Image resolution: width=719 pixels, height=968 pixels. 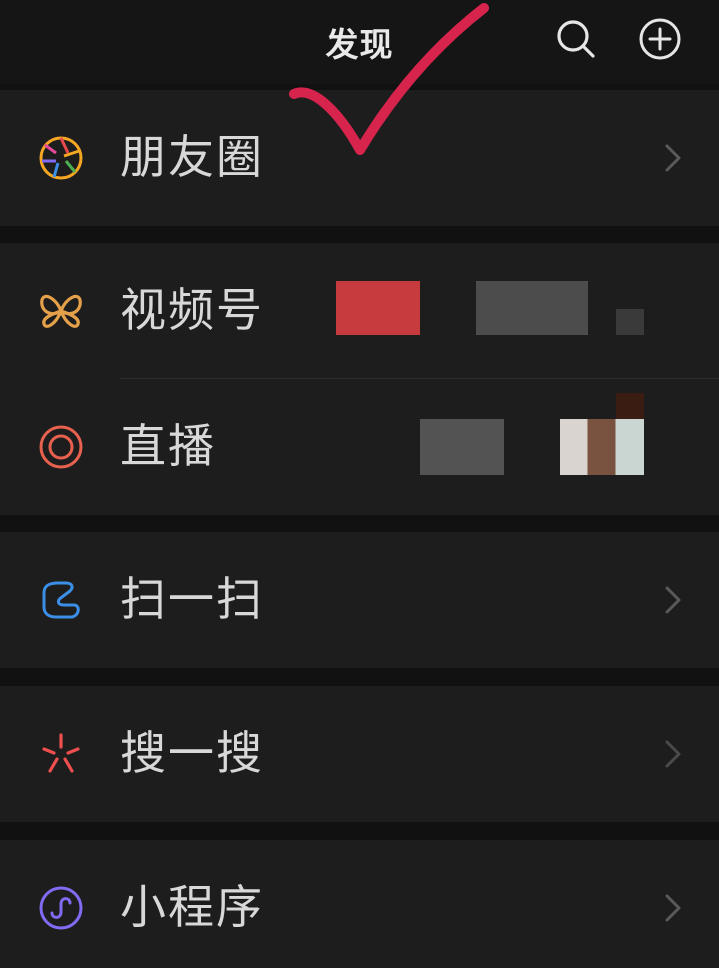 What do you see at coordinates (192, 157) in the screenshot?
I see `menu-item-label: 朋友圈` at bounding box center [192, 157].